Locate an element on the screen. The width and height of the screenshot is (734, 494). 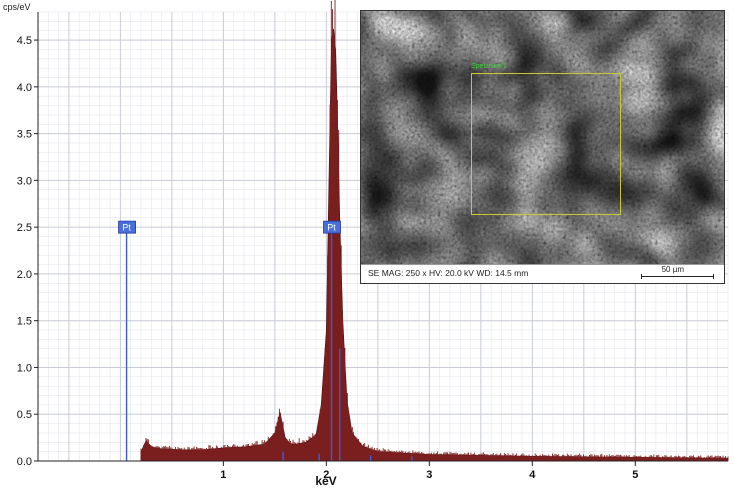
x-tick-label: 3 is located at coordinates (429, 475).